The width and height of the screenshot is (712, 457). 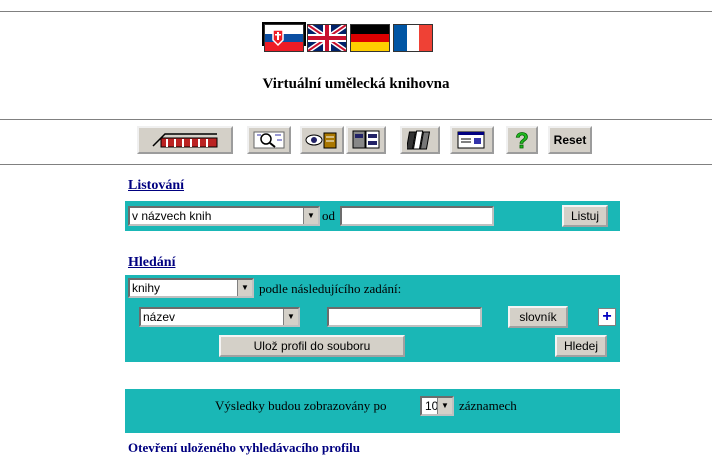 What do you see at coordinates (607, 317) in the screenshot?
I see `add-condition-button: +` at bounding box center [607, 317].